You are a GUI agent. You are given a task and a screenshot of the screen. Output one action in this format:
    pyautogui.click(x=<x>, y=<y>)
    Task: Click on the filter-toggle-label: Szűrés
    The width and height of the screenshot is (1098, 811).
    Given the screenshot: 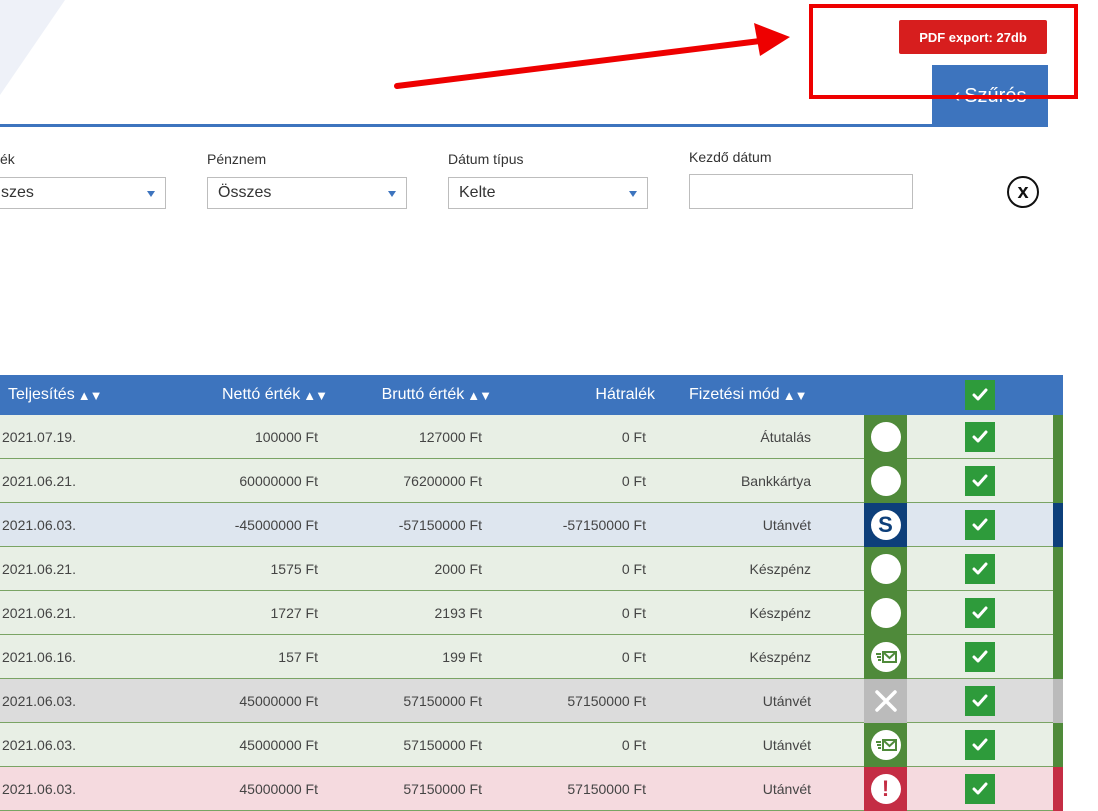 What is the action you would take?
    pyautogui.click(x=995, y=95)
    